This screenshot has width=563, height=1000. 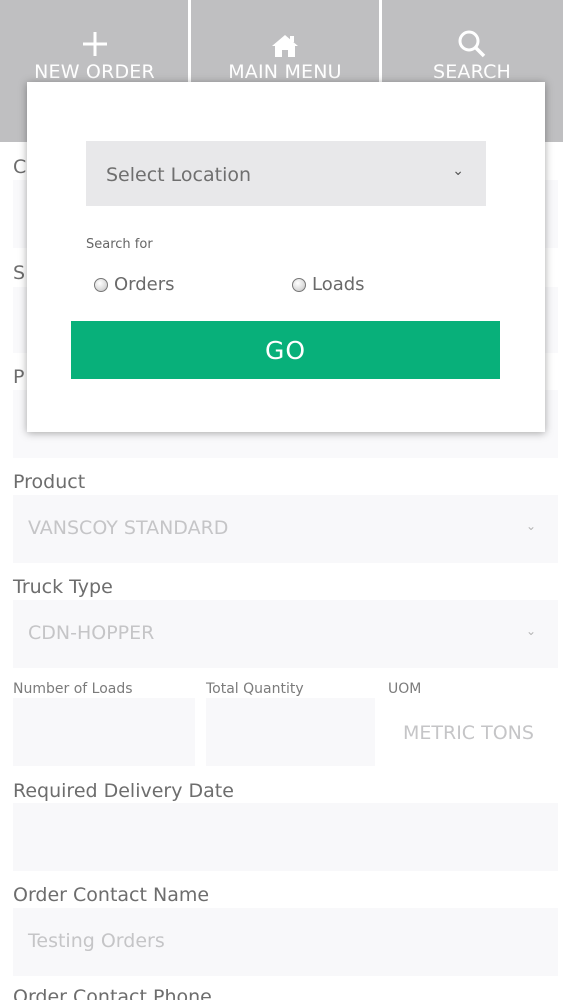 I want to click on search-for-label: Search for, so click(x=119, y=244).